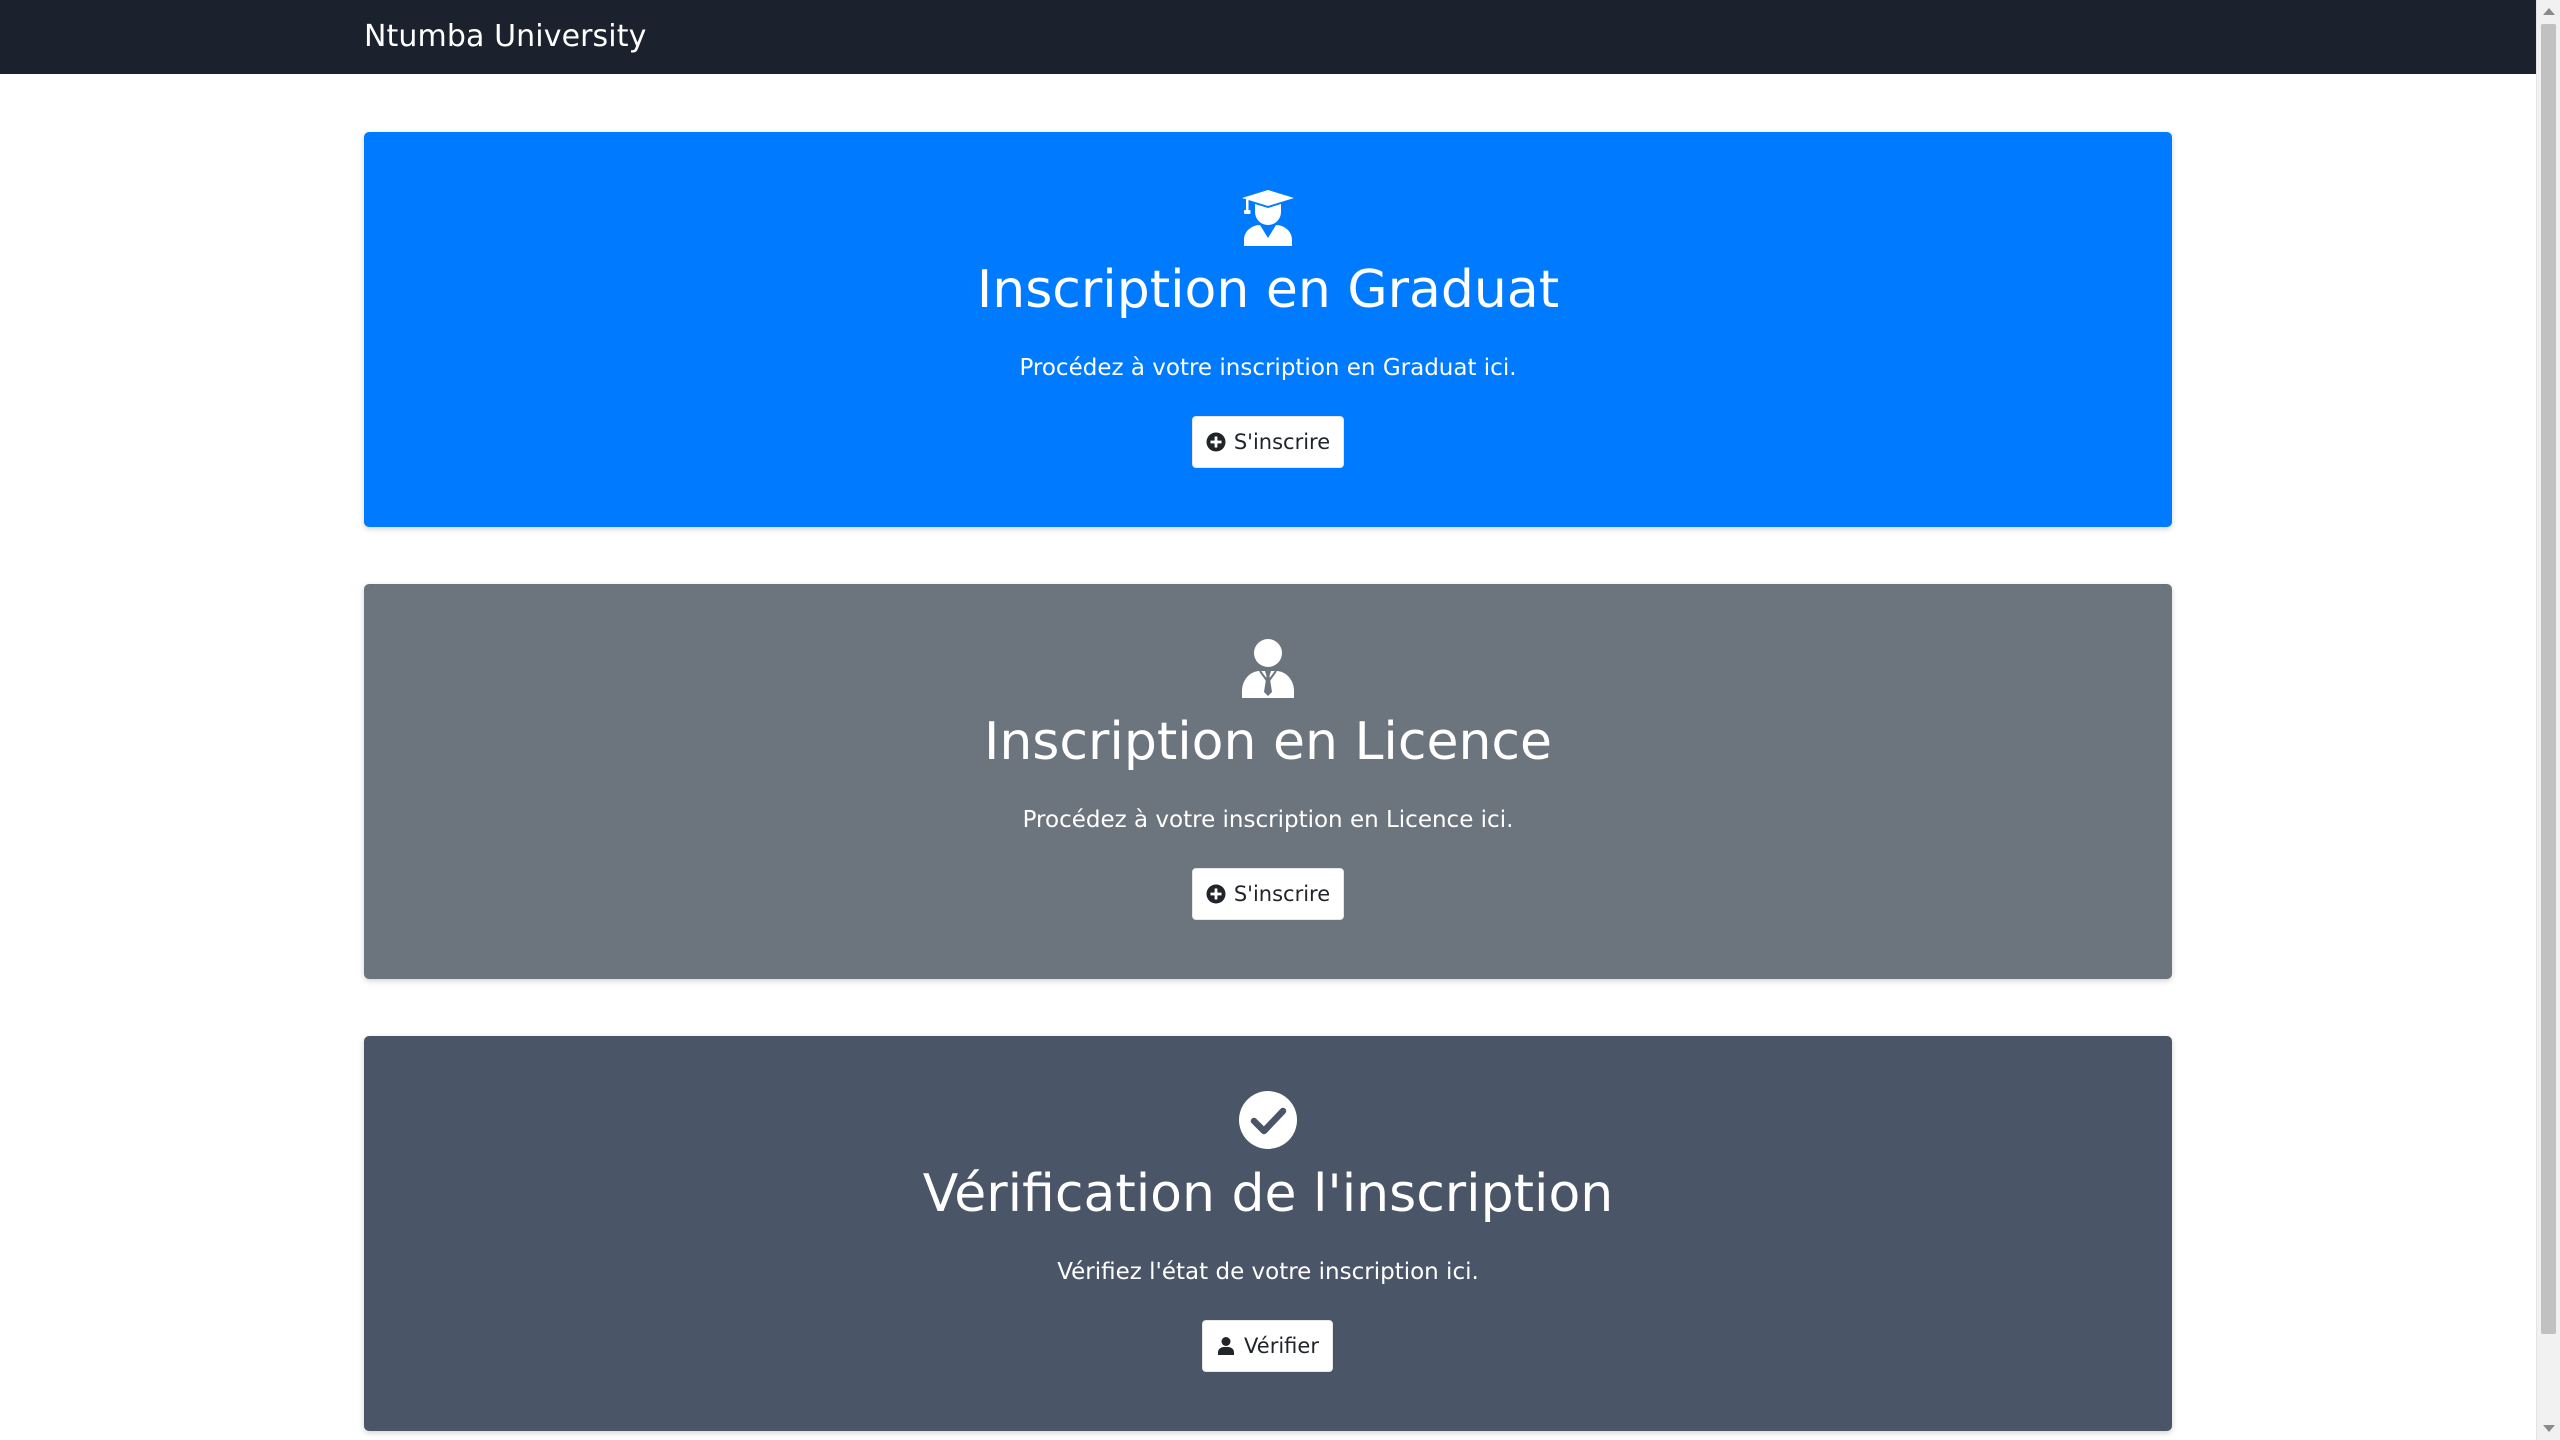 Image resolution: width=2560 pixels, height=1440 pixels. I want to click on register-graduat-button: S'inscrire, so click(1268, 442).